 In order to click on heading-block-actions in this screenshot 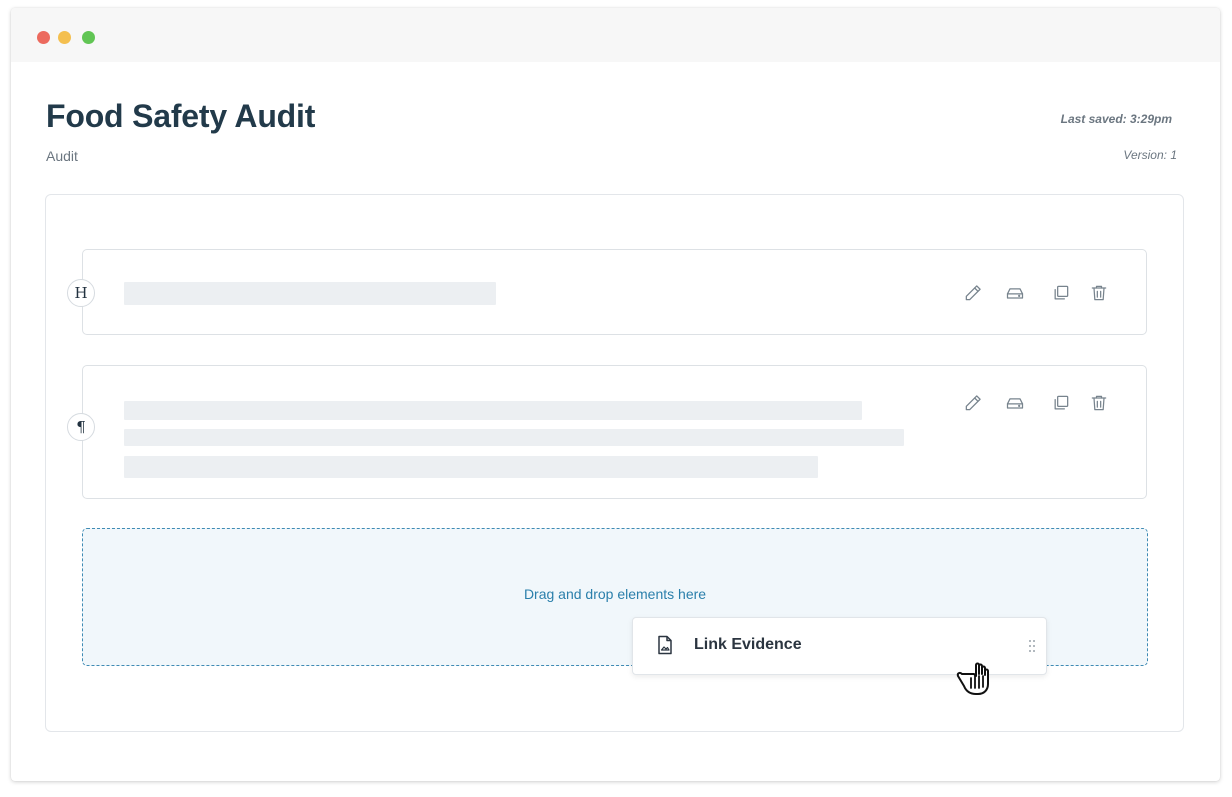, I will do `click(1036, 293)`.